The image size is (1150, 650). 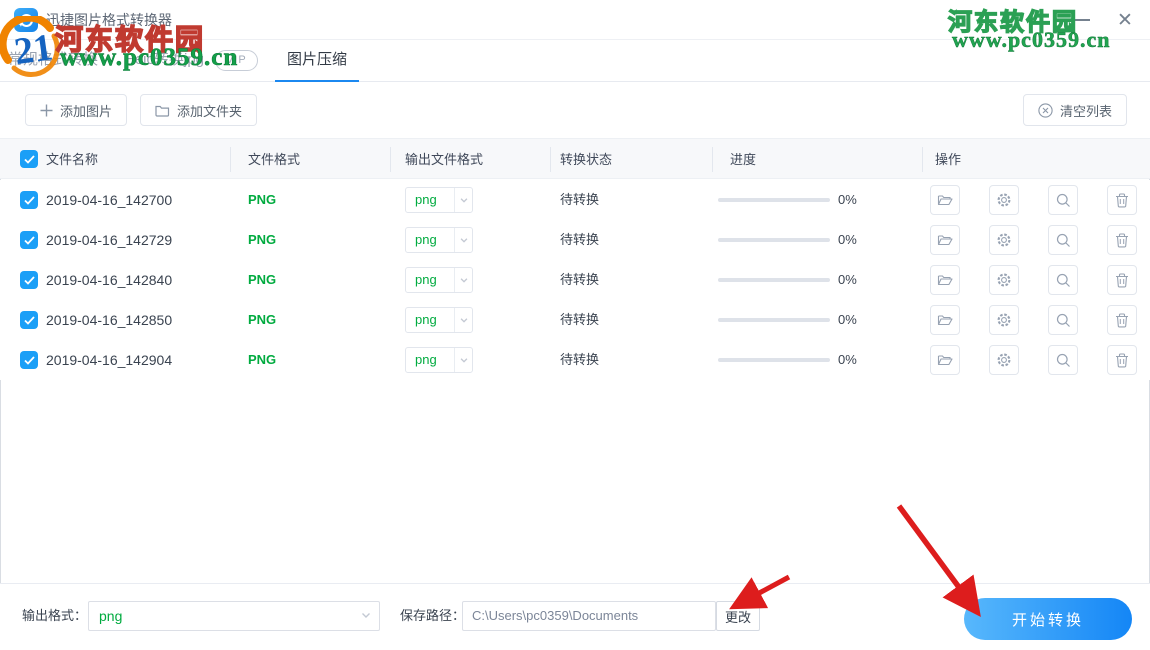 What do you see at coordinates (444, 159) in the screenshot?
I see `header-output-format: 输出文件格式` at bounding box center [444, 159].